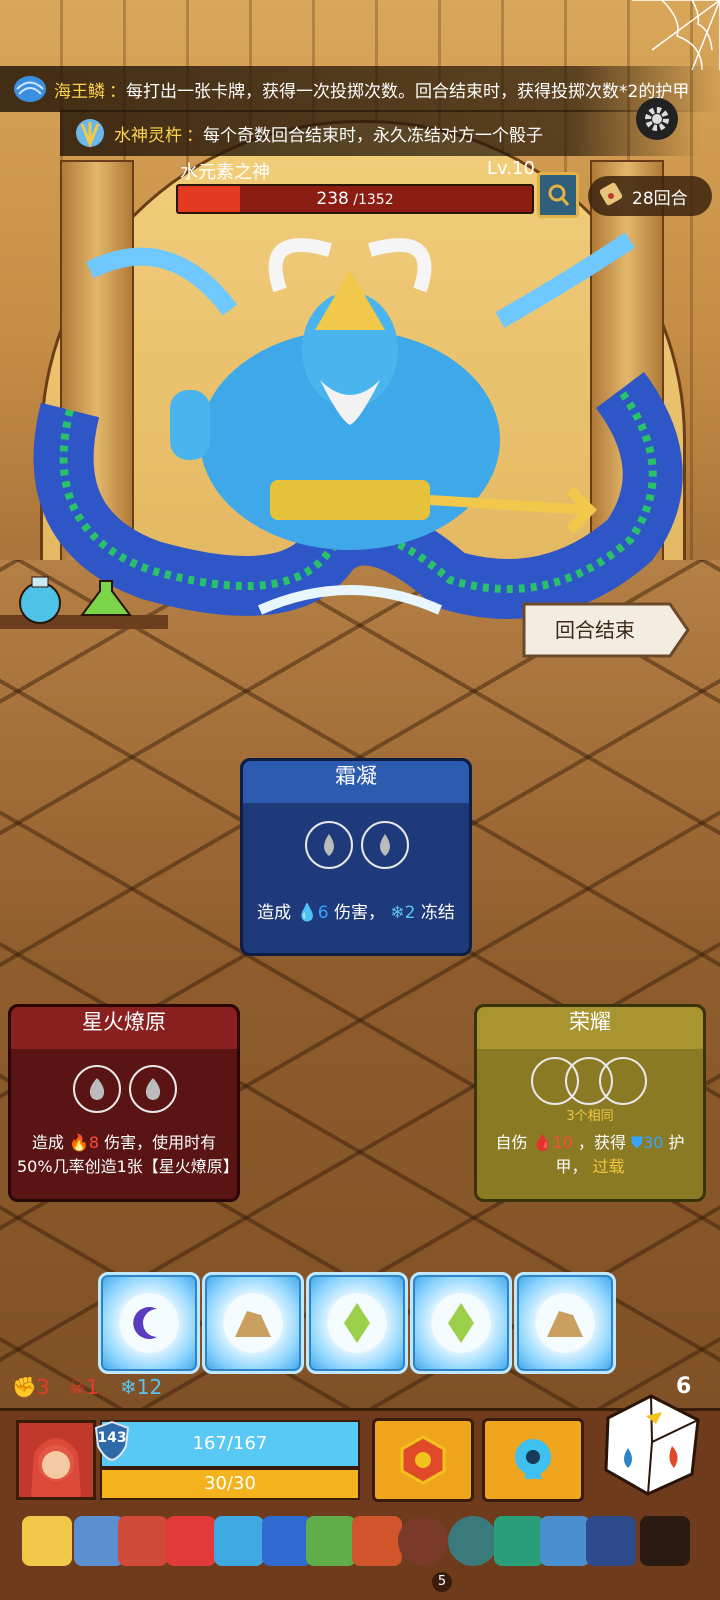 The image size is (720, 1600). What do you see at coordinates (239, 1541) in the screenshot?
I see `relic-orb-icon` at bounding box center [239, 1541].